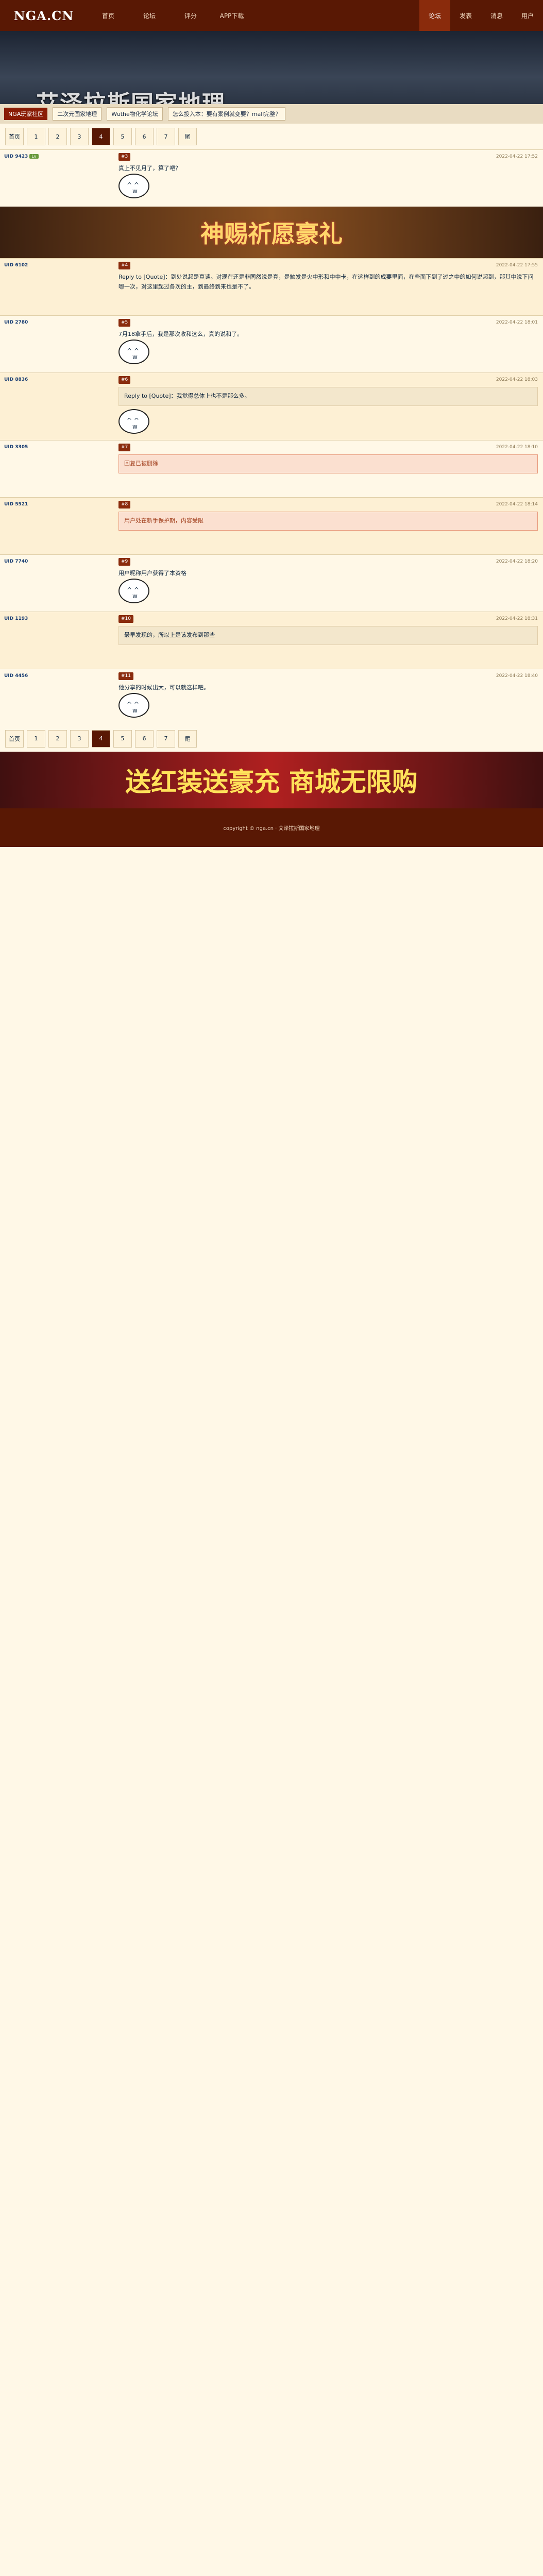  I want to click on user-id: UID 8836, so click(16, 379).